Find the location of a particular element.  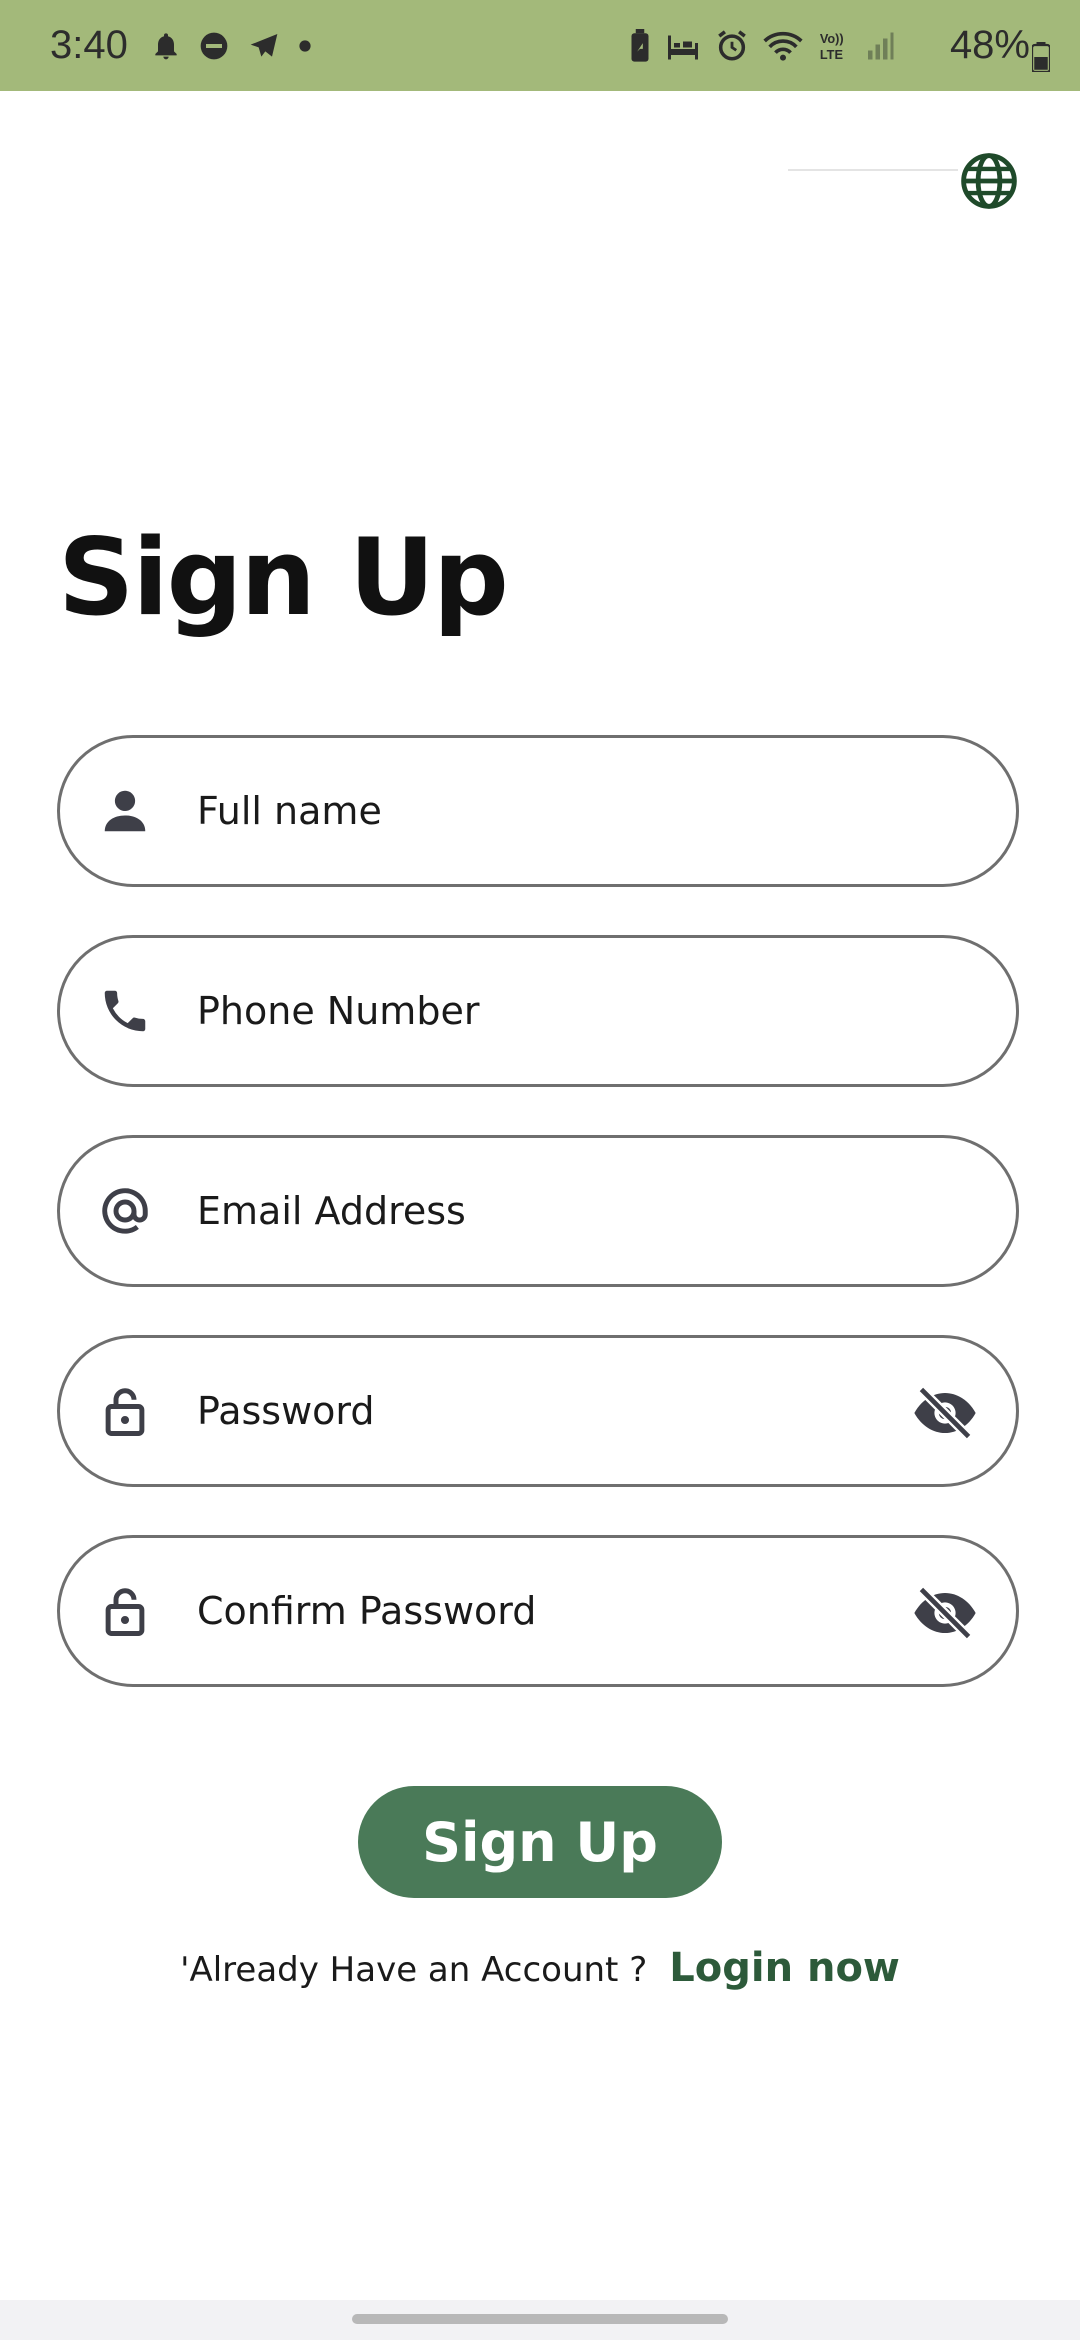

at-icon is located at coordinates (125, 1211).